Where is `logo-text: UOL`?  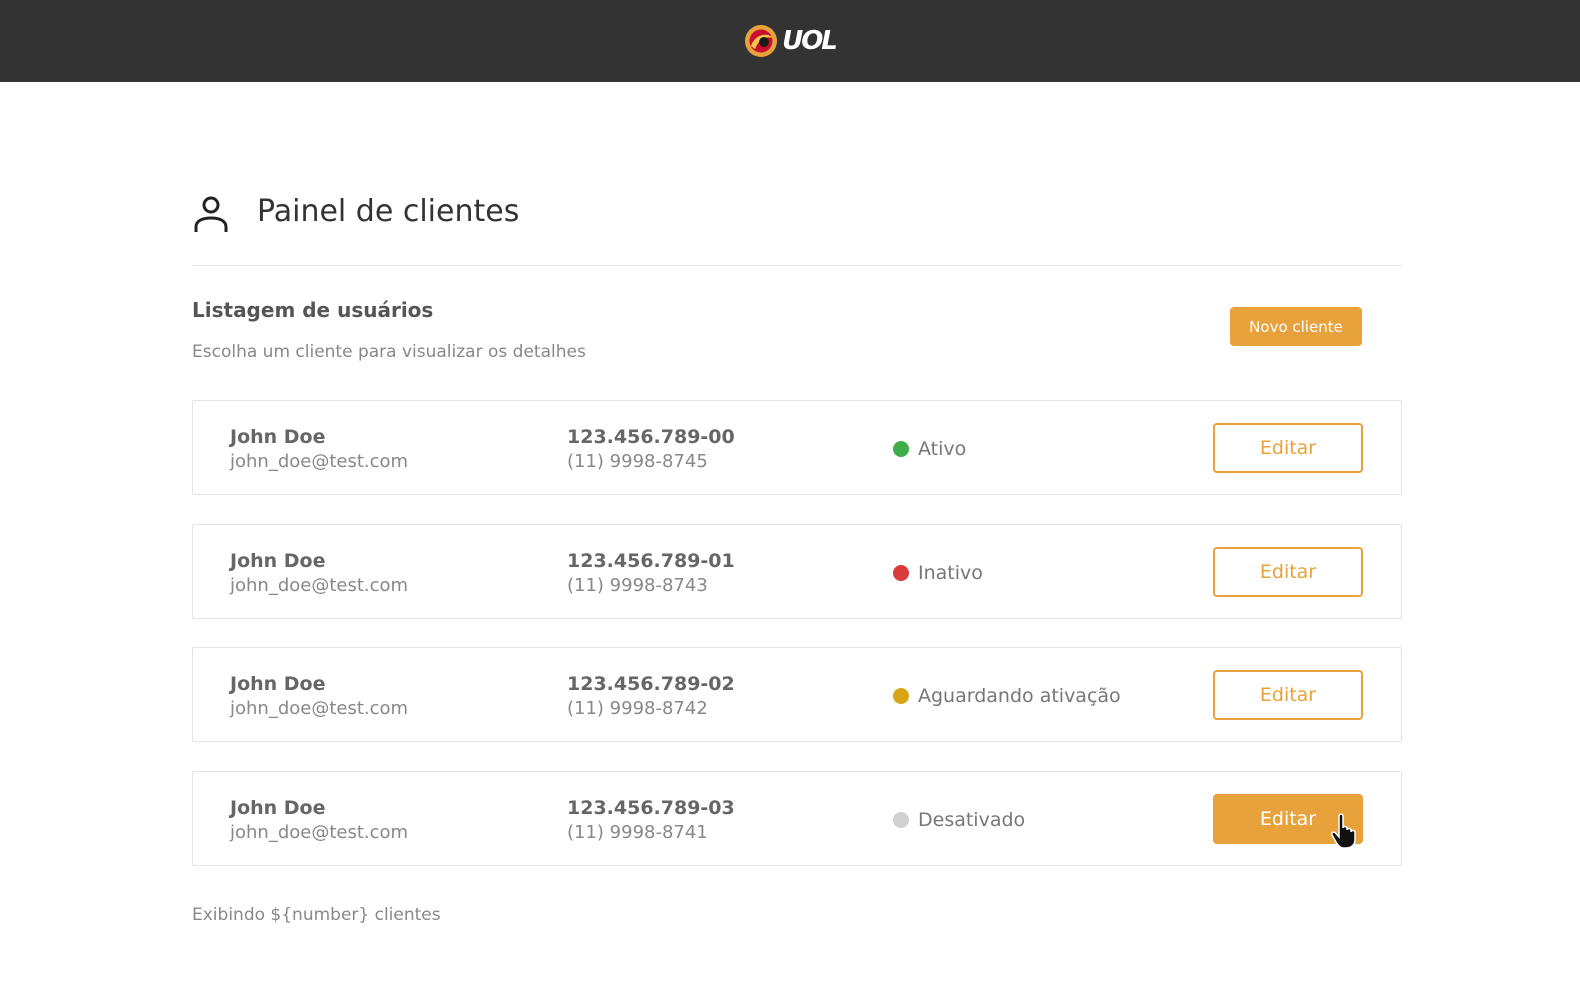
logo-text: UOL is located at coordinates (810, 41).